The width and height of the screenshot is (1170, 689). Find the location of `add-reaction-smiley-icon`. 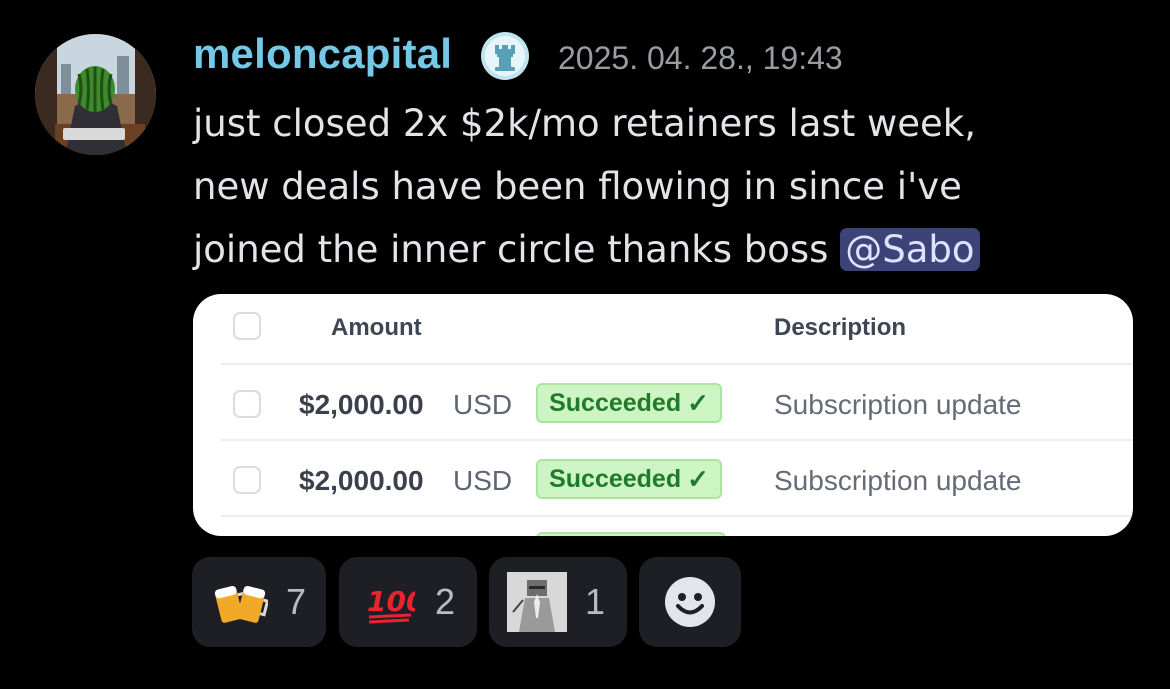

add-reaction-smiley-icon is located at coordinates (690, 602).